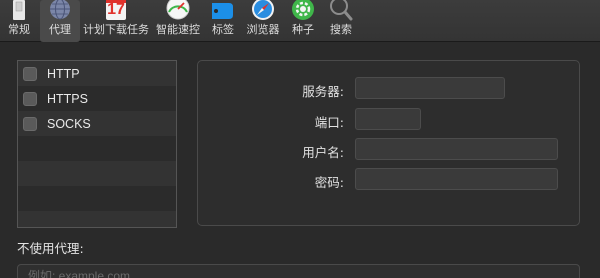  I want to click on toolbar-item-speed-control: 智能速控, so click(178, 21).